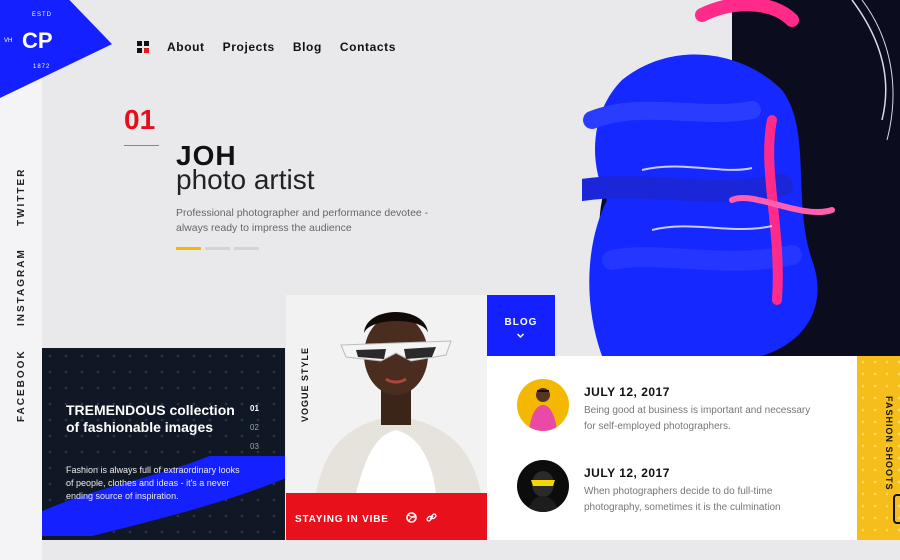 The height and width of the screenshot is (560, 900). I want to click on logo-estd: ESTD, so click(42, 15).